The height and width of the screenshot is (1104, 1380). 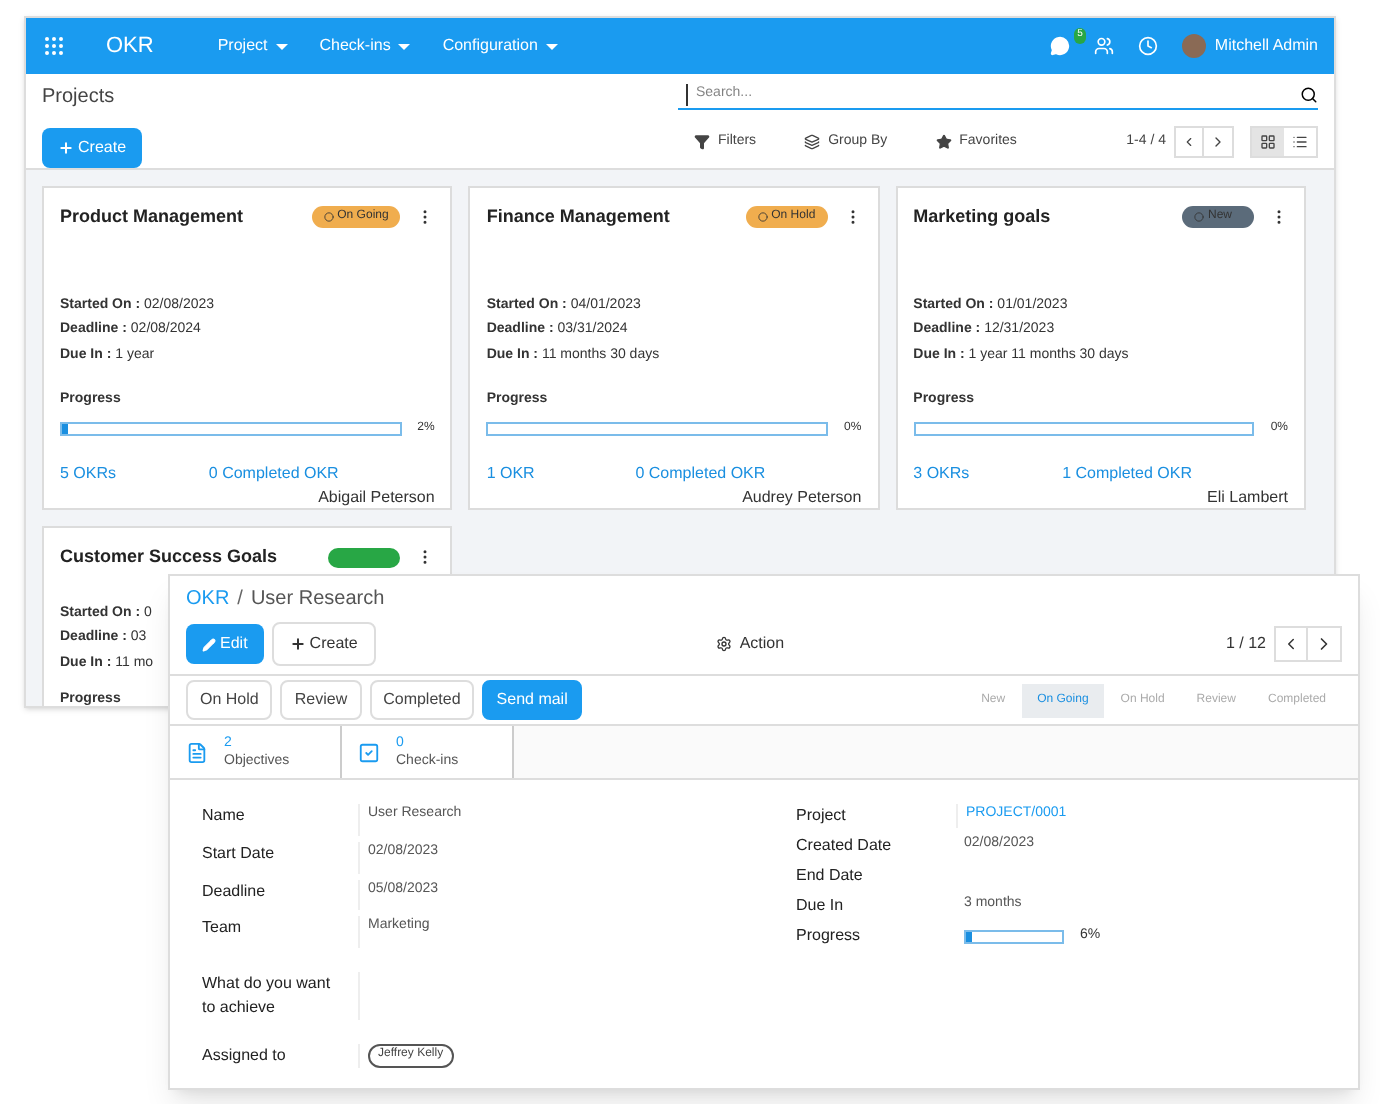 What do you see at coordinates (1247, 497) in the screenshot?
I see `owner-name: Eli Lambert` at bounding box center [1247, 497].